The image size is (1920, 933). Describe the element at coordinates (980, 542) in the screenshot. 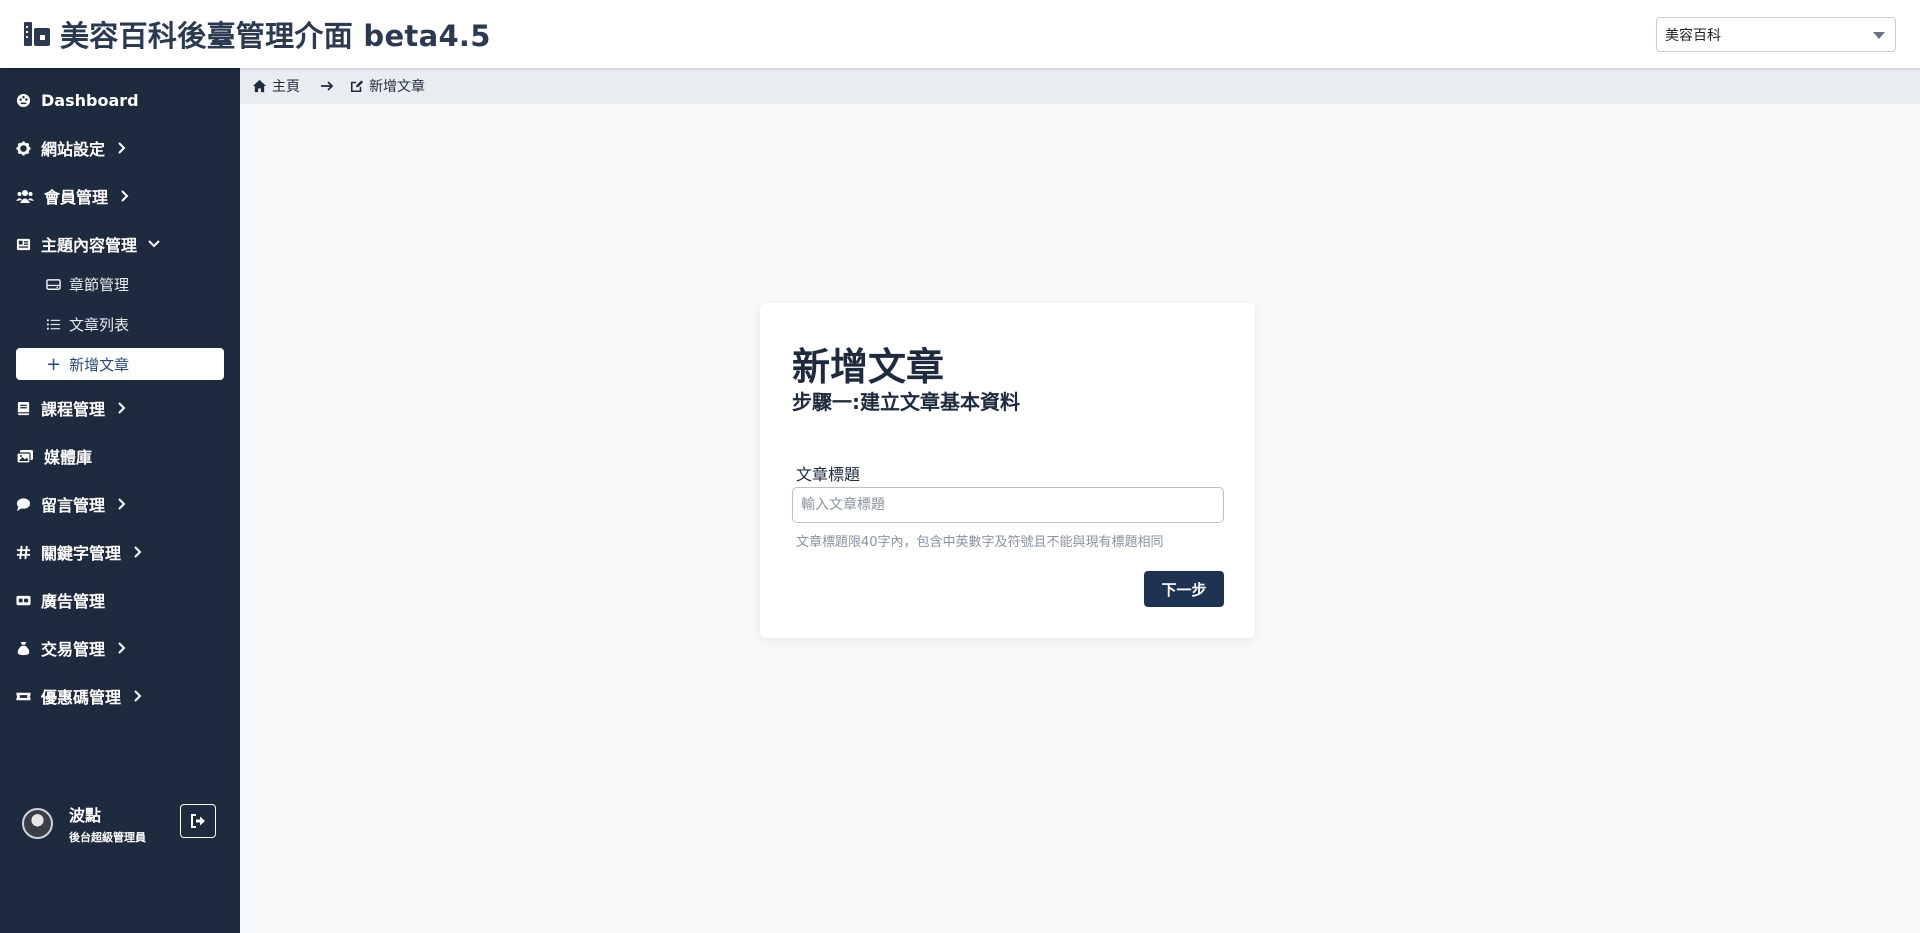

I see `article-title-hint: 文章標題限40字內，包含中英數字及符號且不能與現有標題相同` at that location.